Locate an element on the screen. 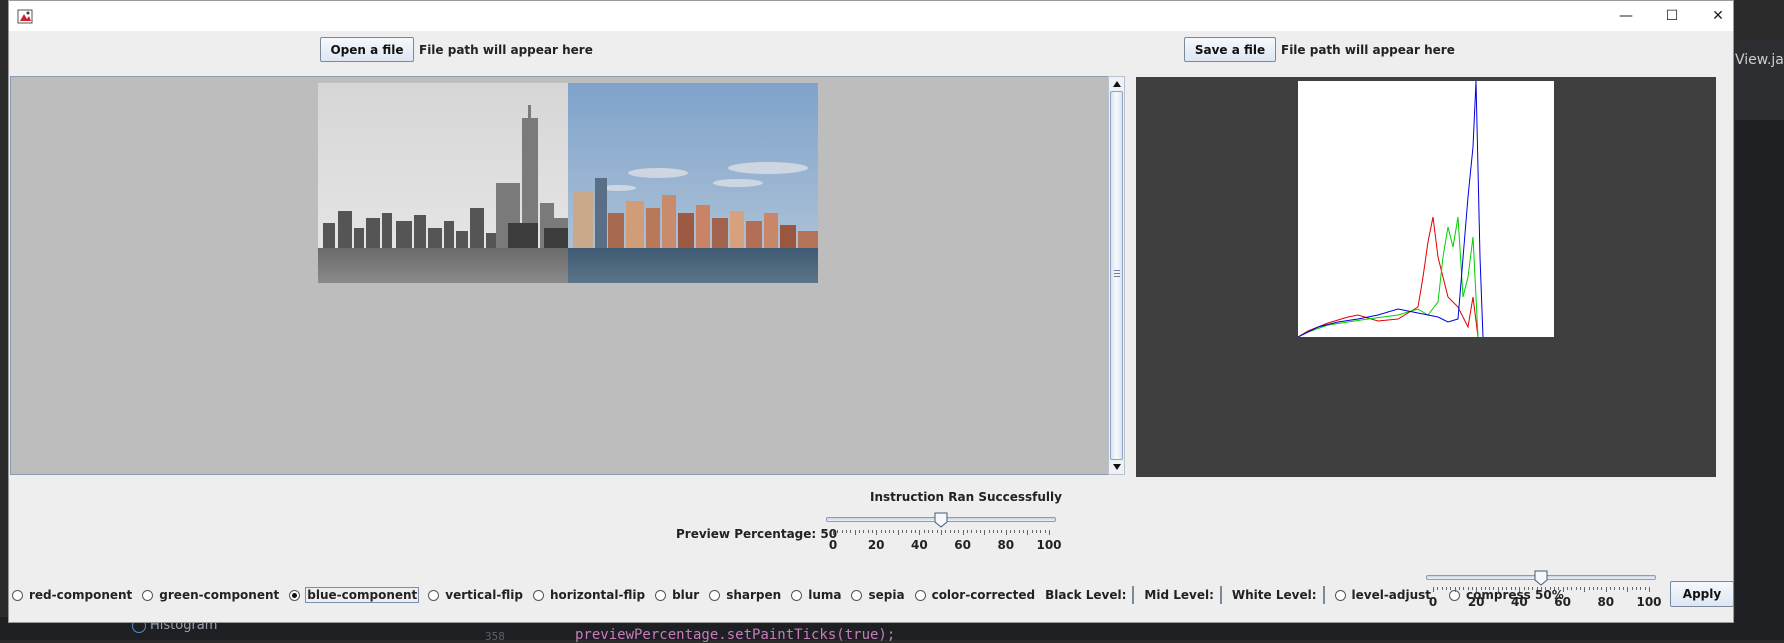  histogram-red-line is located at coordinates (1388, 276).